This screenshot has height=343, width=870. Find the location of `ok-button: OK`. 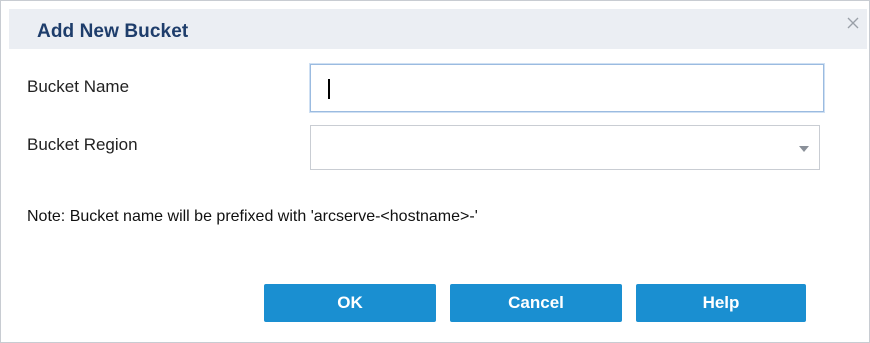

ok-button: OK is located at coordinates (350, 303).